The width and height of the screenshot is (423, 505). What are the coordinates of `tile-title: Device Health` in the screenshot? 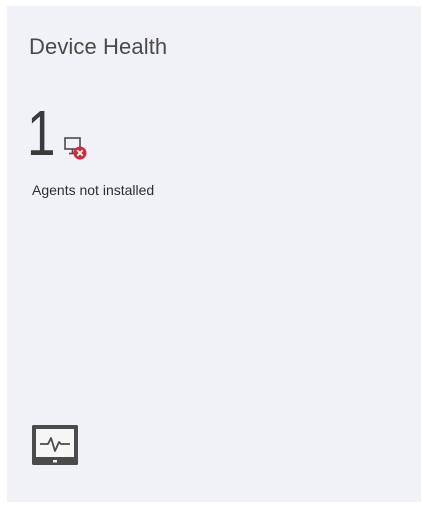 It's located at (98, 46).